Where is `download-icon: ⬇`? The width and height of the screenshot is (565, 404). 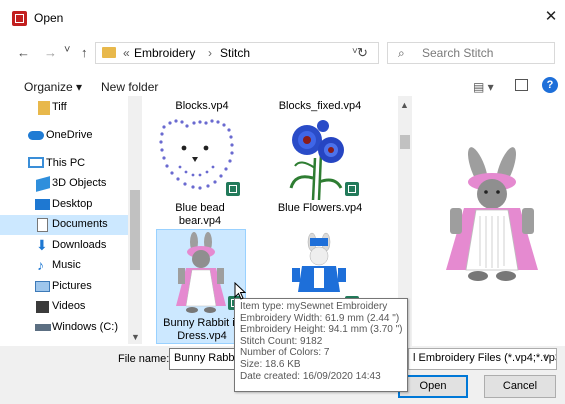 download-icon: ⬇ is located at coordinates (42, 245).